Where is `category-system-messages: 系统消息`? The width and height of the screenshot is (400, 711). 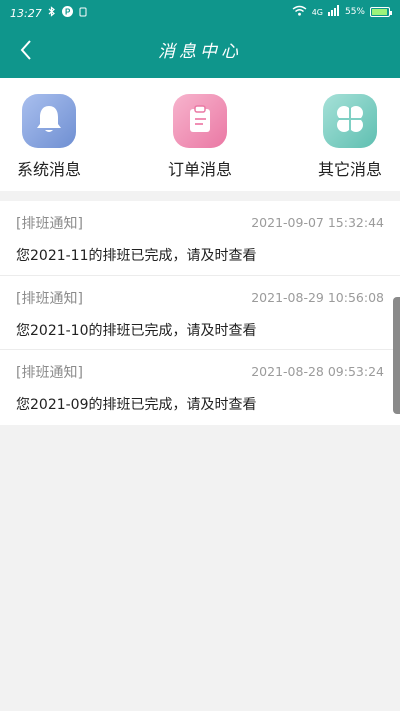 category-system-messages: 系统消息 is located at coordinates (49, 137).